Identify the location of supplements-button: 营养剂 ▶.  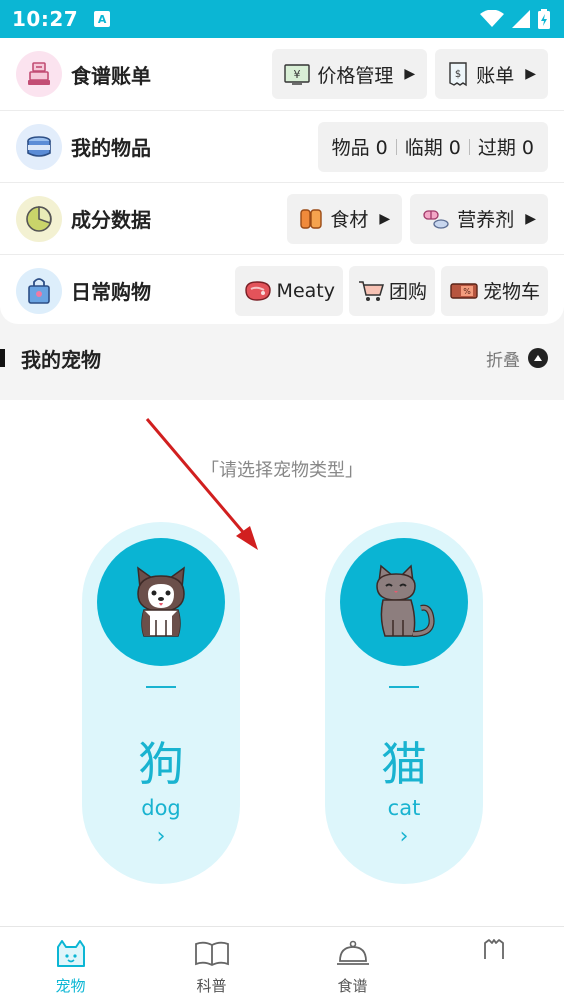
(479, 218).